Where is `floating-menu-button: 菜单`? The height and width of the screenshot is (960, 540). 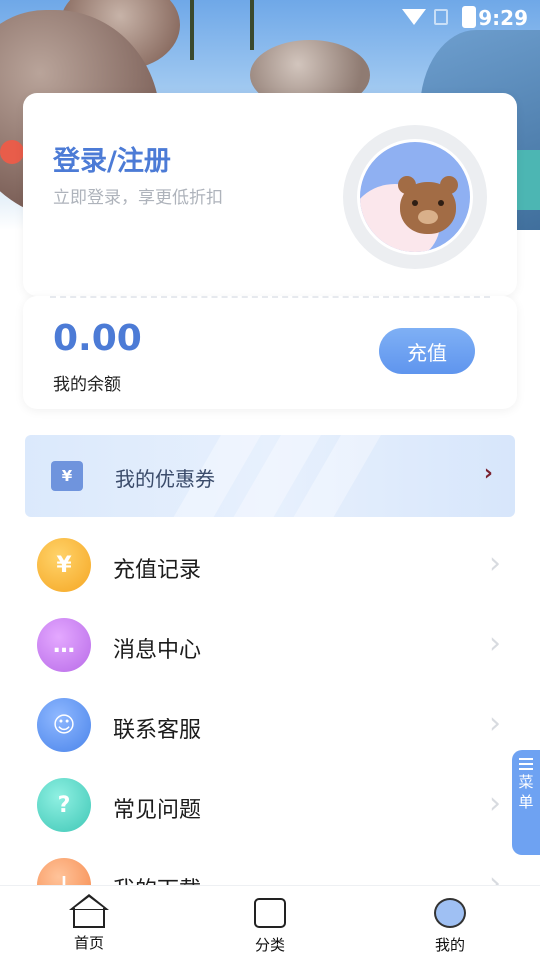 floating-menu-button: 菜单 is located at coordinates (526, 802).